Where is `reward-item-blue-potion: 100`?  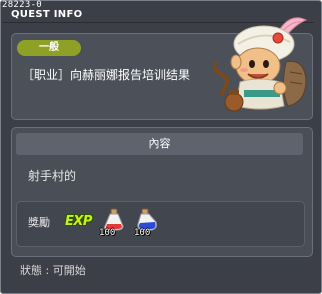 reward-item-blue-potion: 100 is located at coordinates (147, 223).